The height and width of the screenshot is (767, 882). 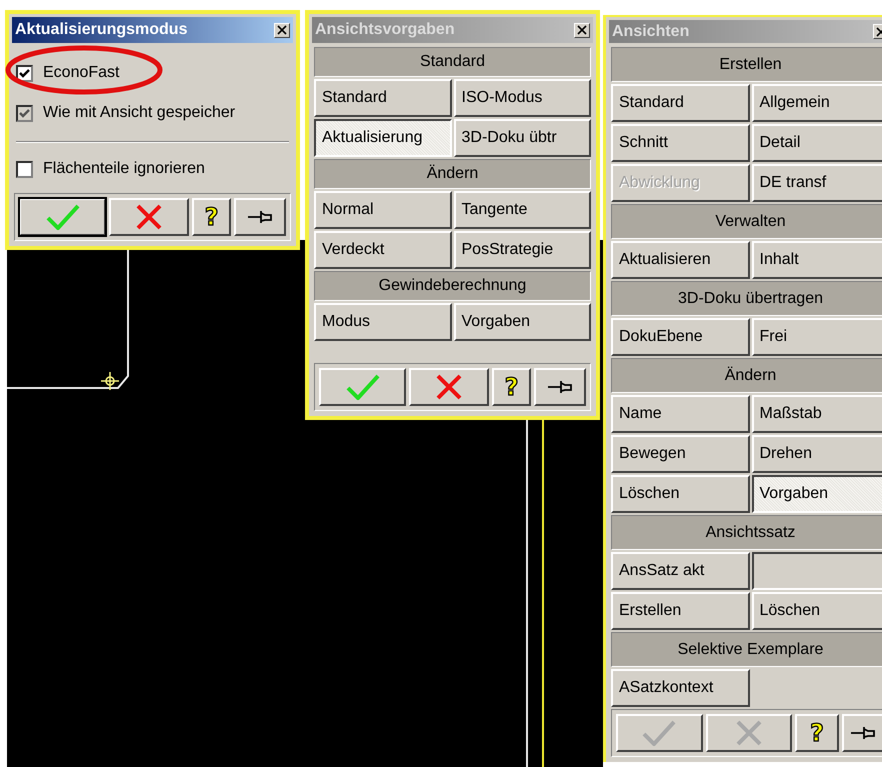 I want to click on section-heading: 3D-Doku übertragen, so click(x=746, y=298).